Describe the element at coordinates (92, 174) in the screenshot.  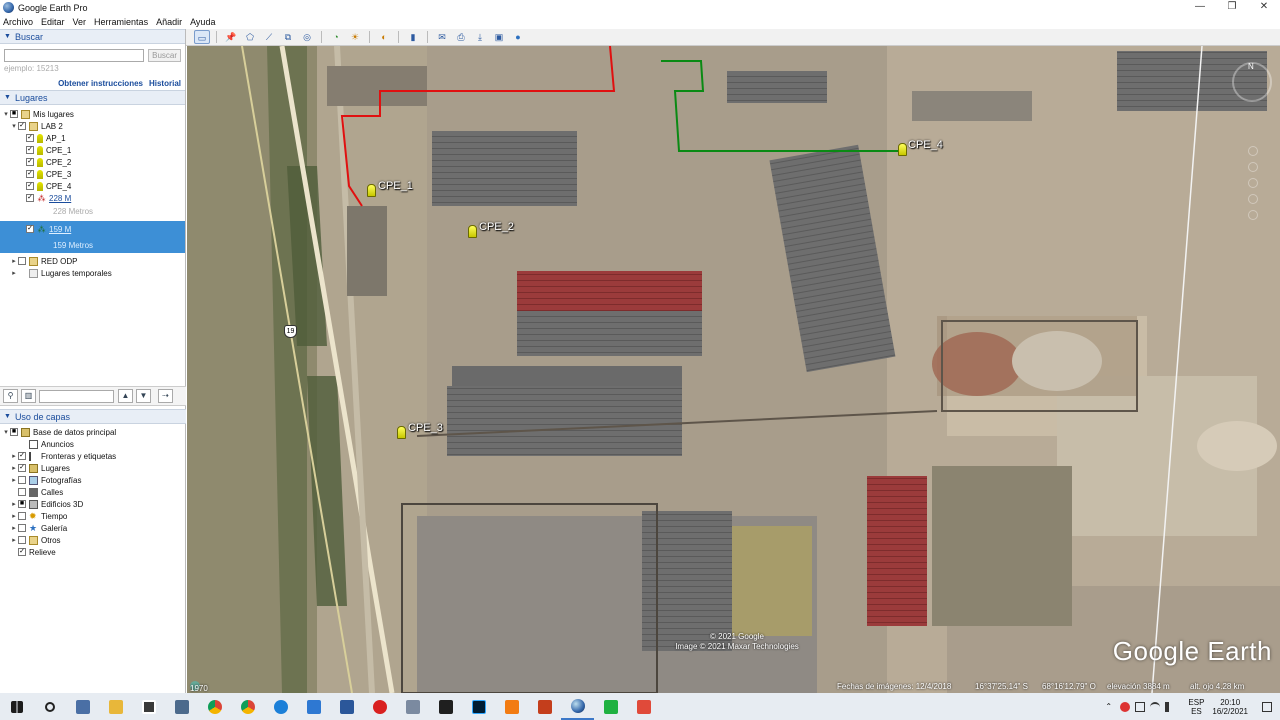
I see `tree-item-cpe3: ✓ CPE_3` at that location.